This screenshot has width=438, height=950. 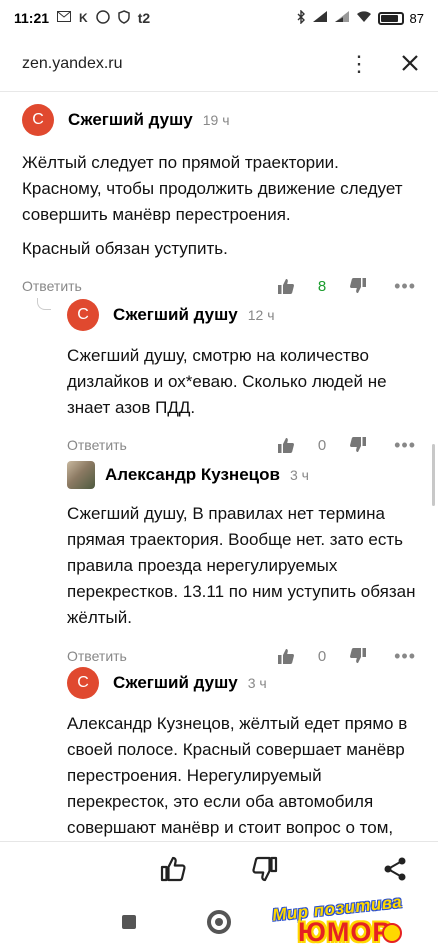 I want to click on url-display: zen.yandex.ru, so click(x=72, y=64).